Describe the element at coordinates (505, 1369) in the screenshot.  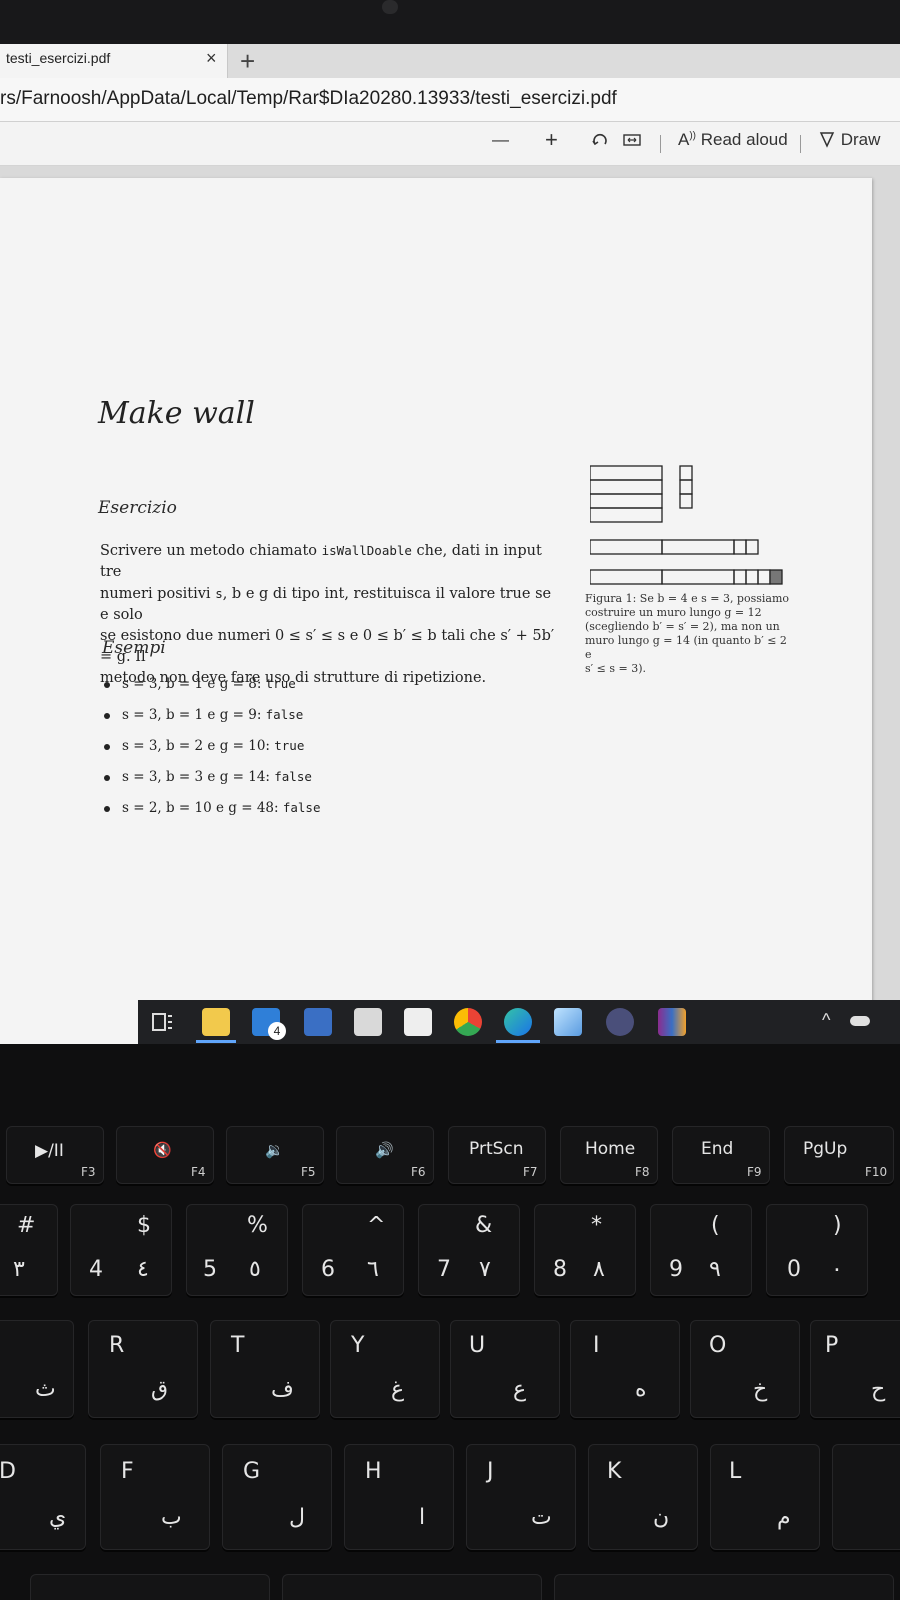
I see `key-u: U ع` at that location.